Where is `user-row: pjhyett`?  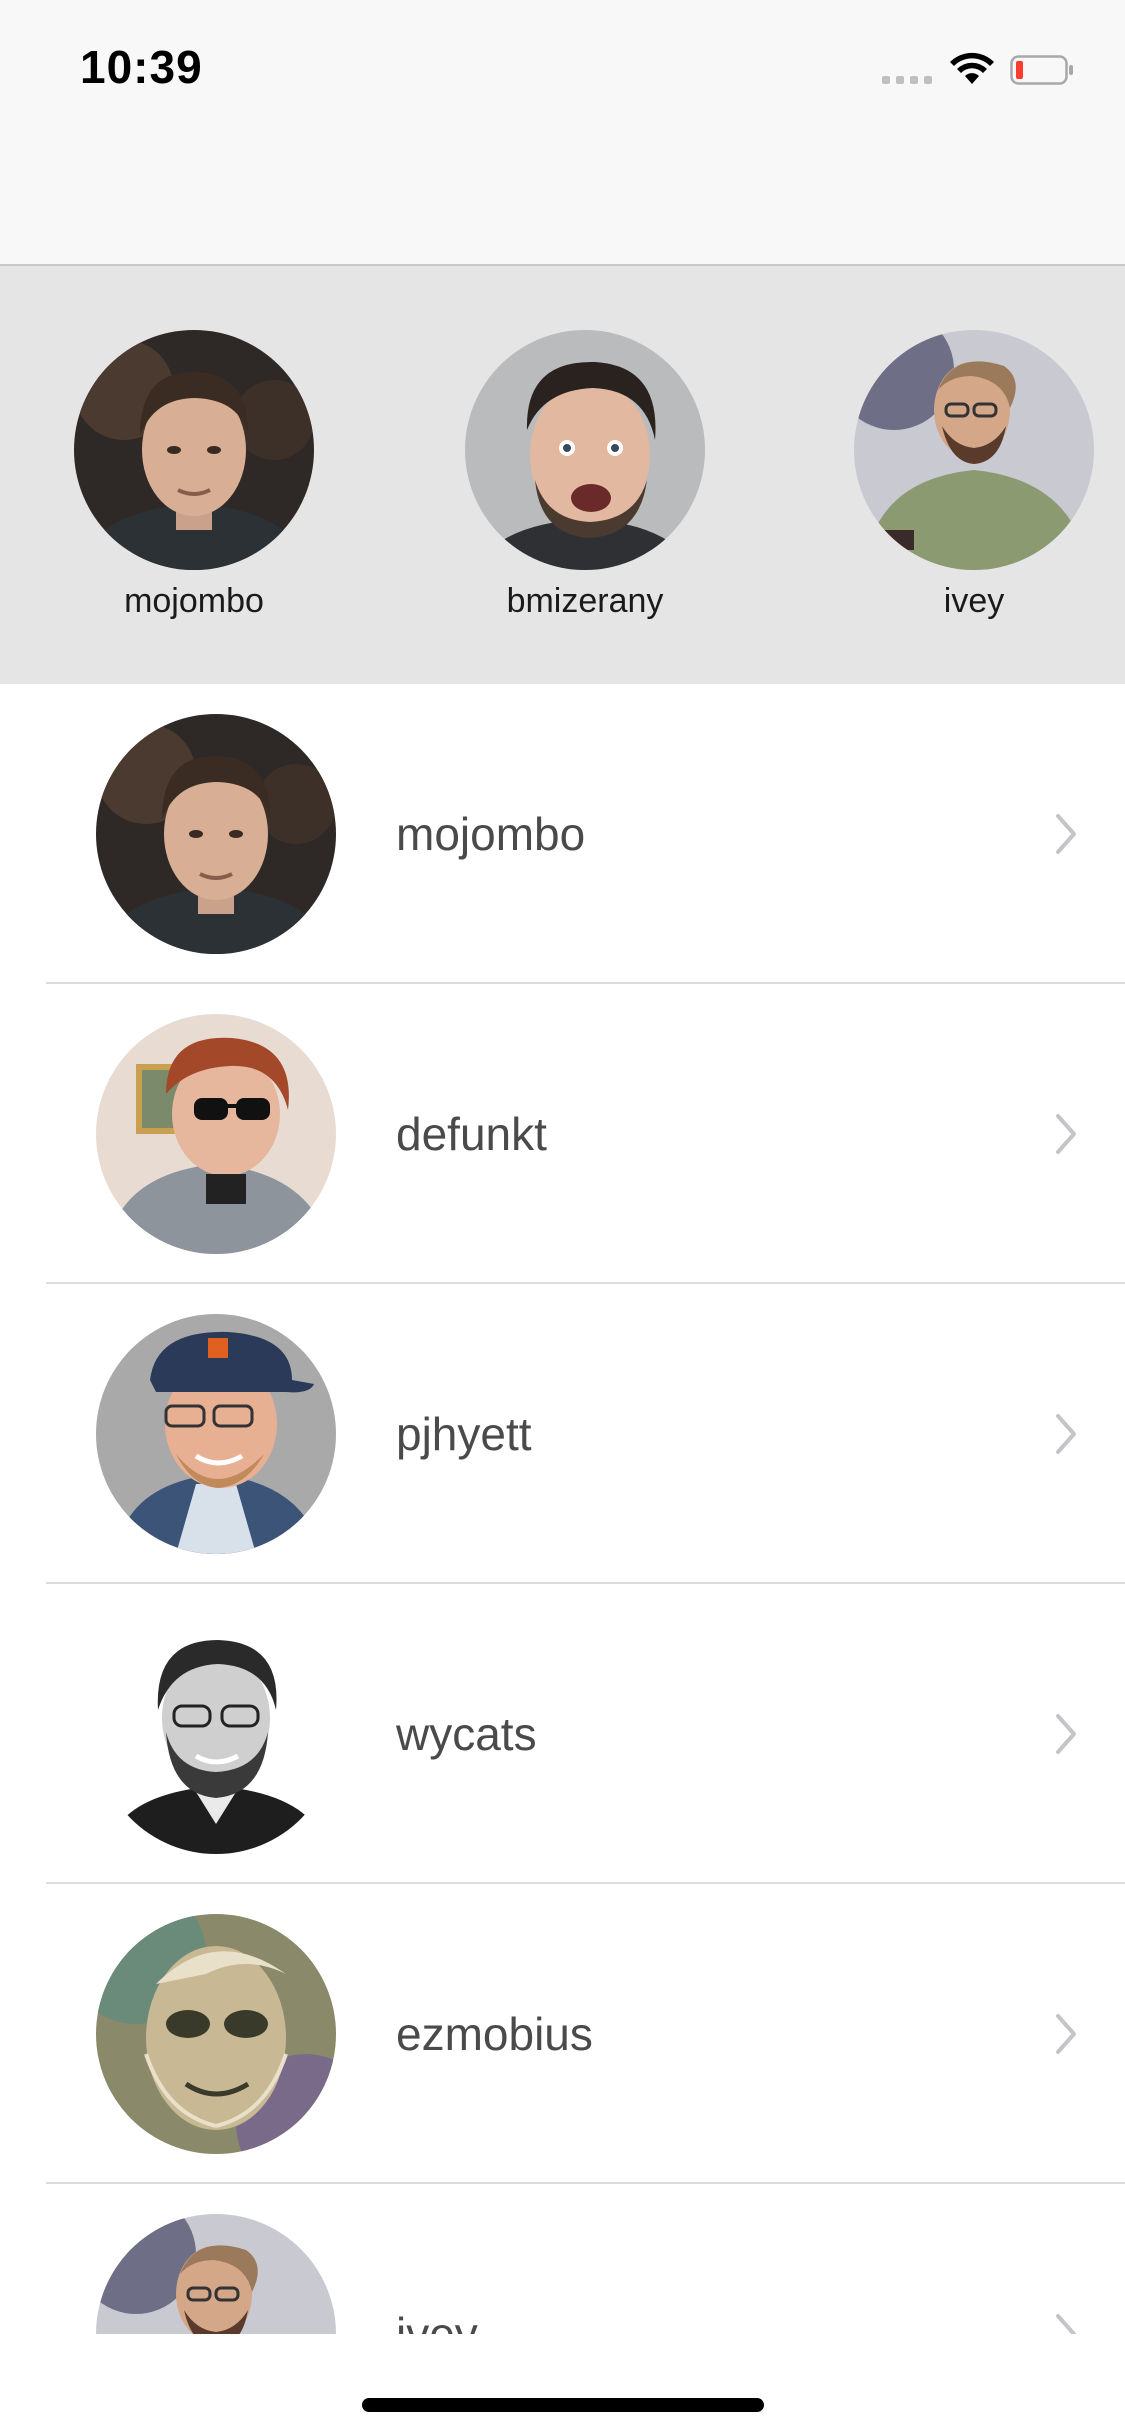 user-row: pjhyett is located at coordinates (562, 1434).